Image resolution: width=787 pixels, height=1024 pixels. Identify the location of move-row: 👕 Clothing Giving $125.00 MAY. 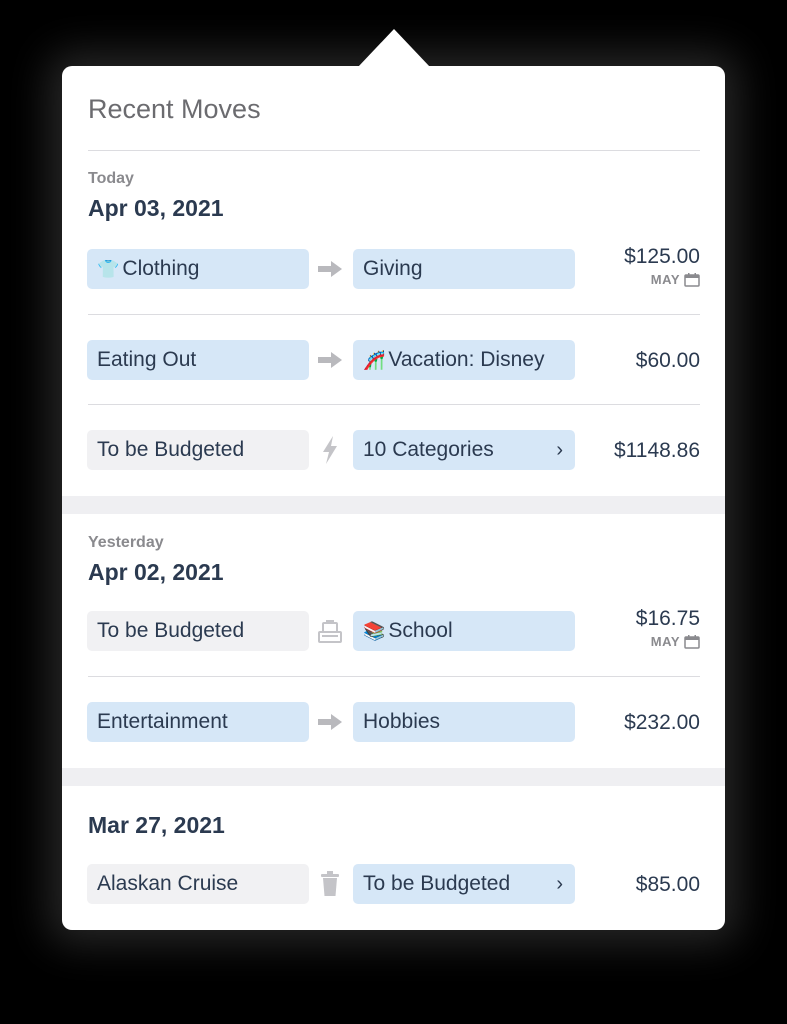
(393, 276).